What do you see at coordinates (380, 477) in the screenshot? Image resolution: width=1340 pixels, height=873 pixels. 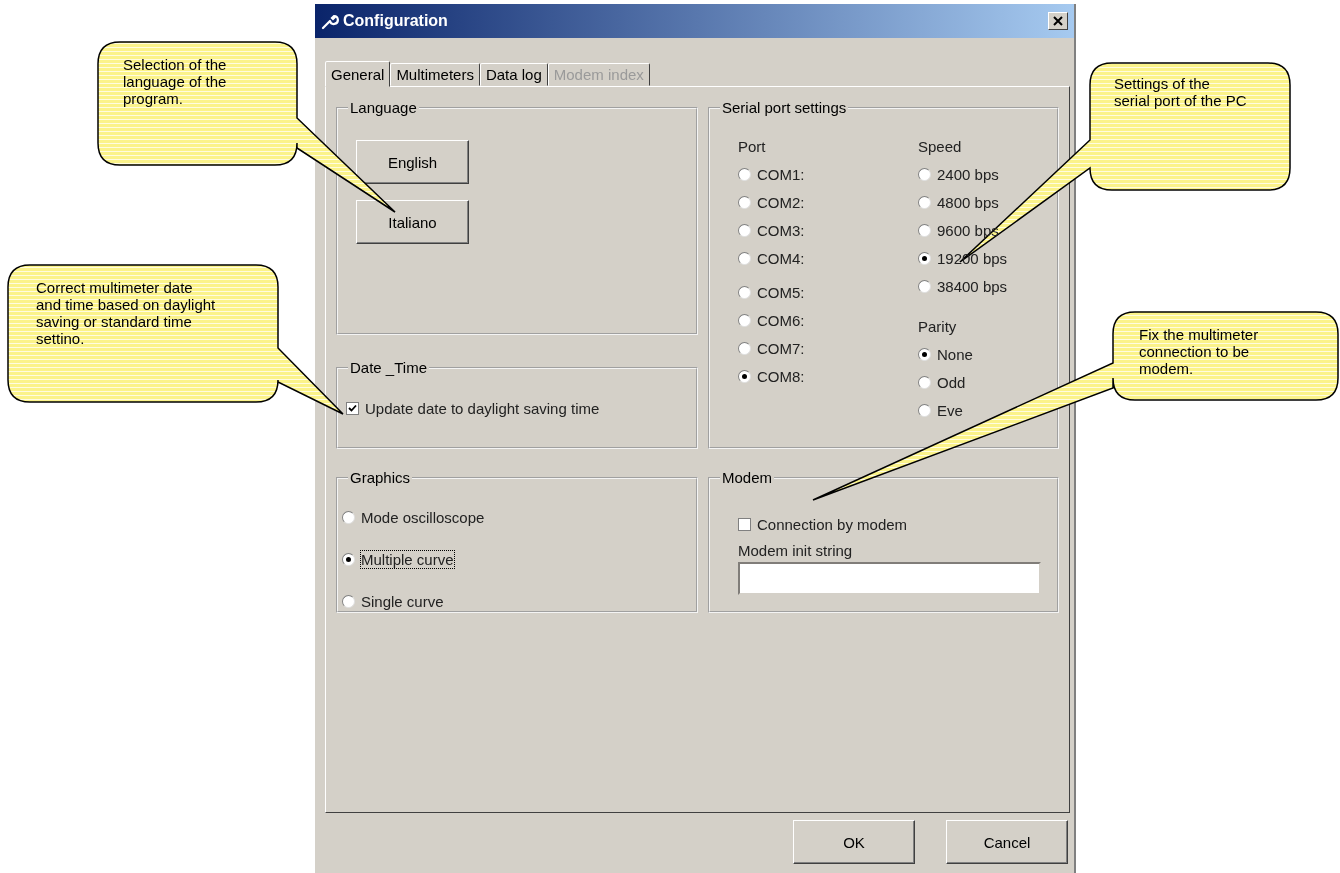 I see `group-title: Graphics` at bounding box center [380, 477].